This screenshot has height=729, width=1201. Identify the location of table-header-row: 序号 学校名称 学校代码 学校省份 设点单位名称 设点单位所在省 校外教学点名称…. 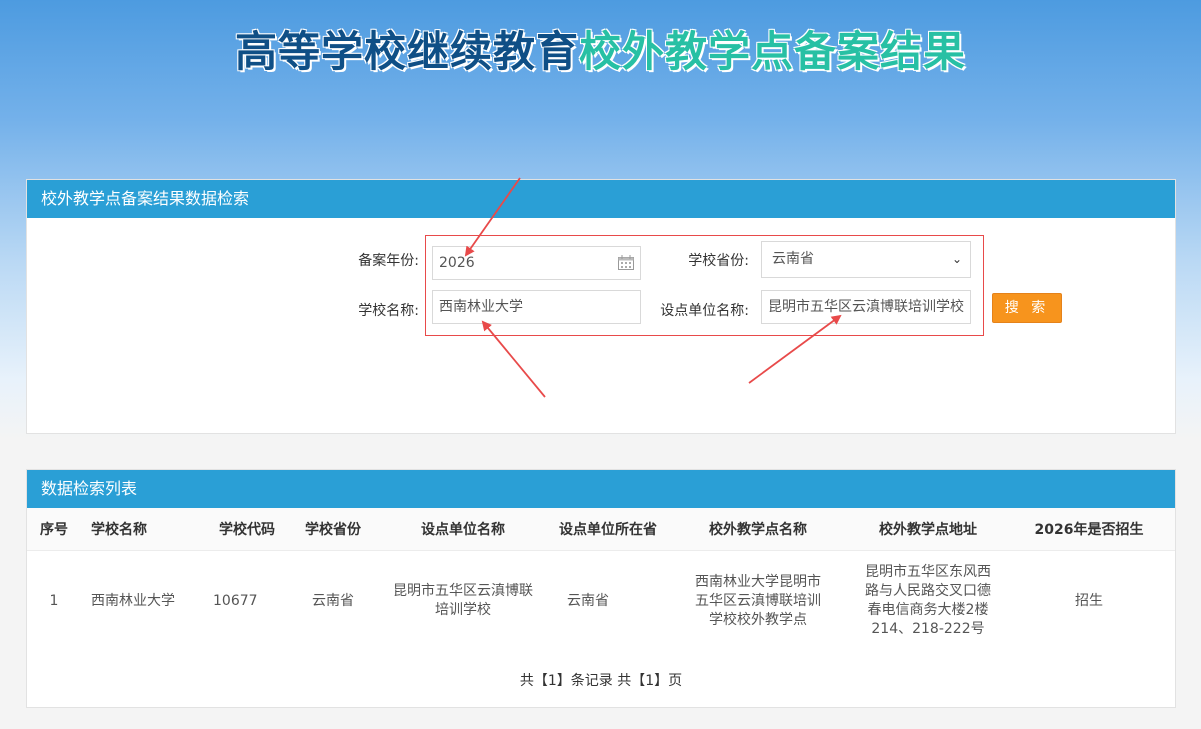
(601, 529).